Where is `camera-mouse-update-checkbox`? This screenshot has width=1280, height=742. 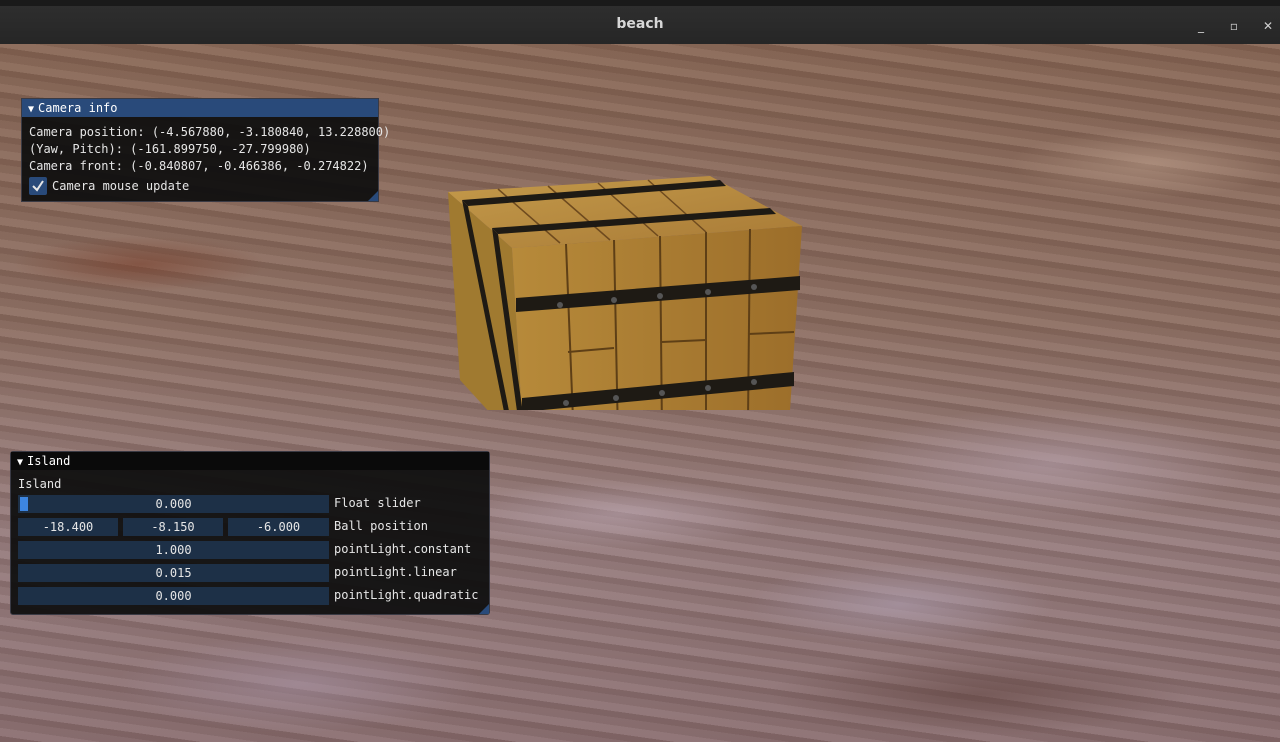 camera-mouse-update-checkbox is located at coordinates (38, 186).